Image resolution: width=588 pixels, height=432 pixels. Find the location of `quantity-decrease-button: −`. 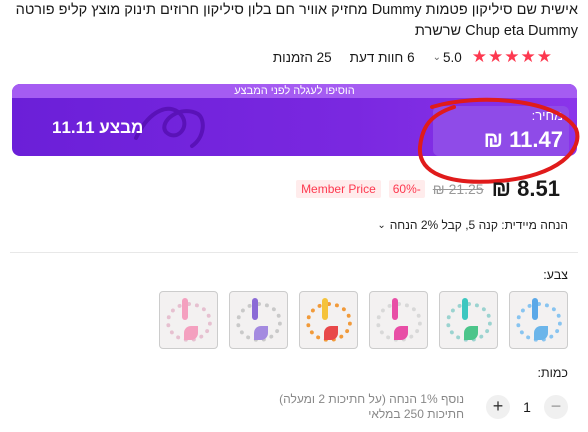

quantity-decrease-button: − is located at coordinates (556, 407).